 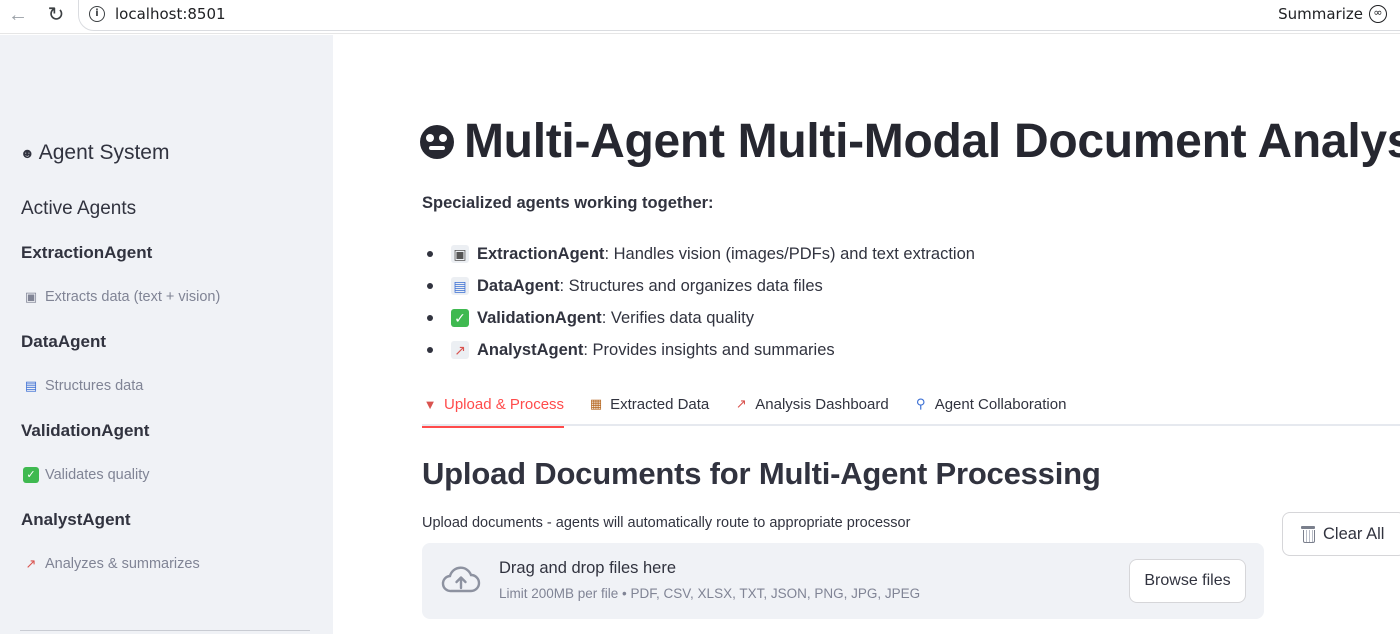 I want to click on robot-icon, so click(x=437, y=141).